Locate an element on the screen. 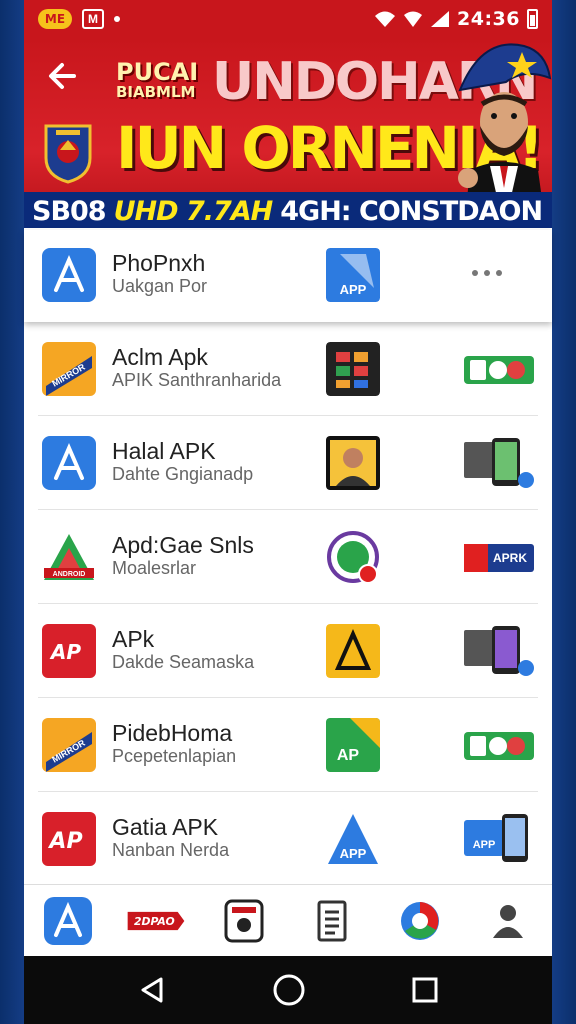 This screenshot has width=576, height=1024. notification-dot-icon is located at coordinates (117, 19).